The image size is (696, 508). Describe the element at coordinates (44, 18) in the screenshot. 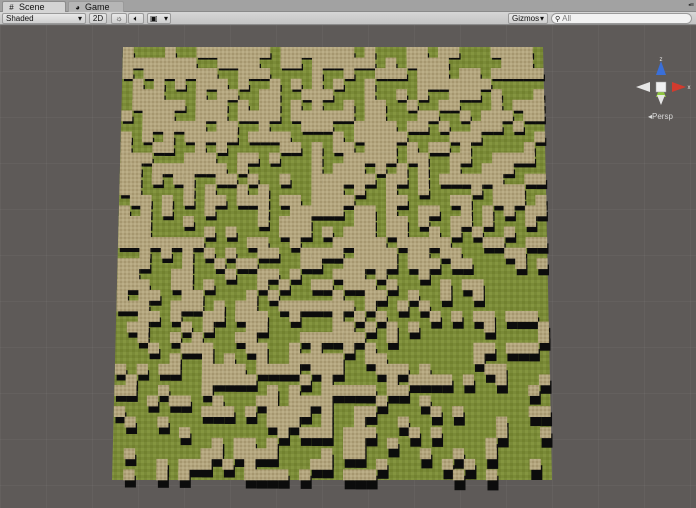

I see `shading-mode-dropdown: Shaded ▾` at that location.